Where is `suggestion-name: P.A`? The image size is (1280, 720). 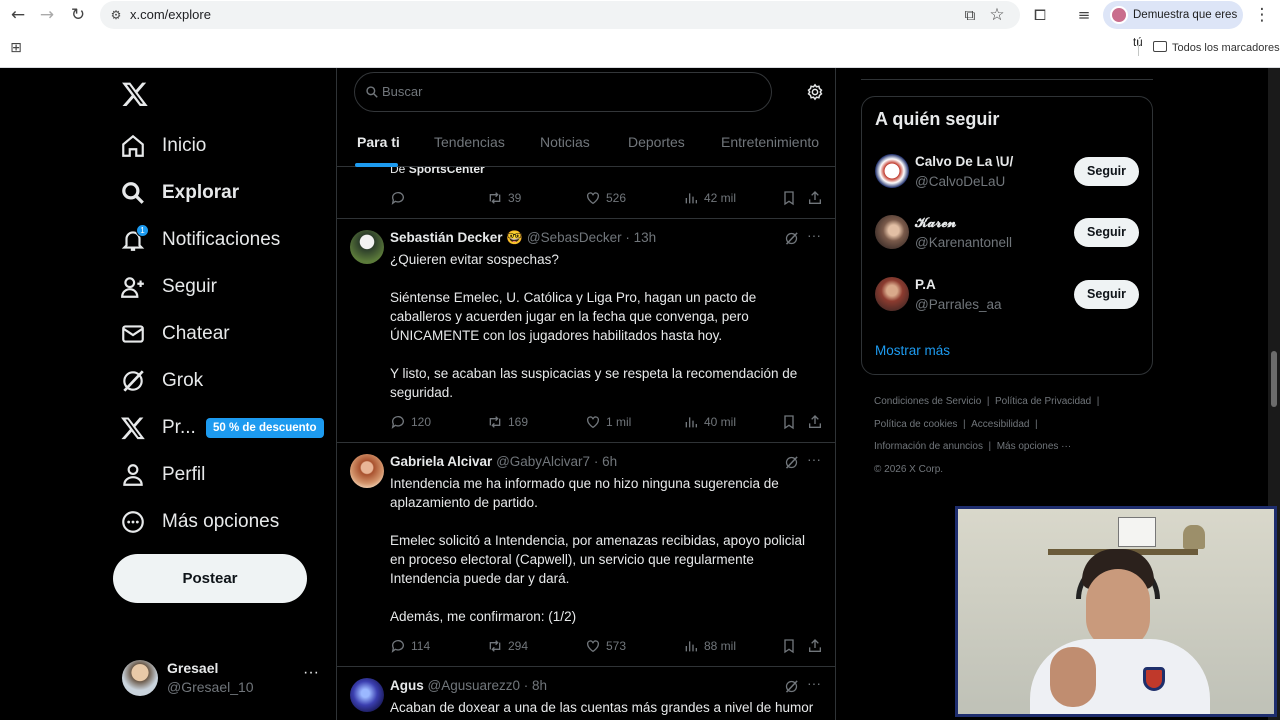 suggestion-name: P.A is located at coordinates (925, 284).